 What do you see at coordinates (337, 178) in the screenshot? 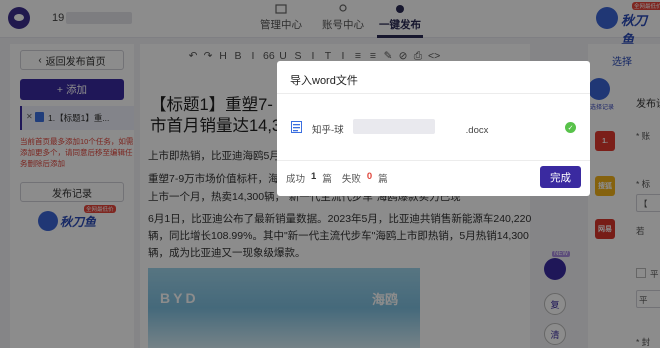
I see `import-stats: 成功 1 篇 失败 0 篇` at bounding box center [337, 178].